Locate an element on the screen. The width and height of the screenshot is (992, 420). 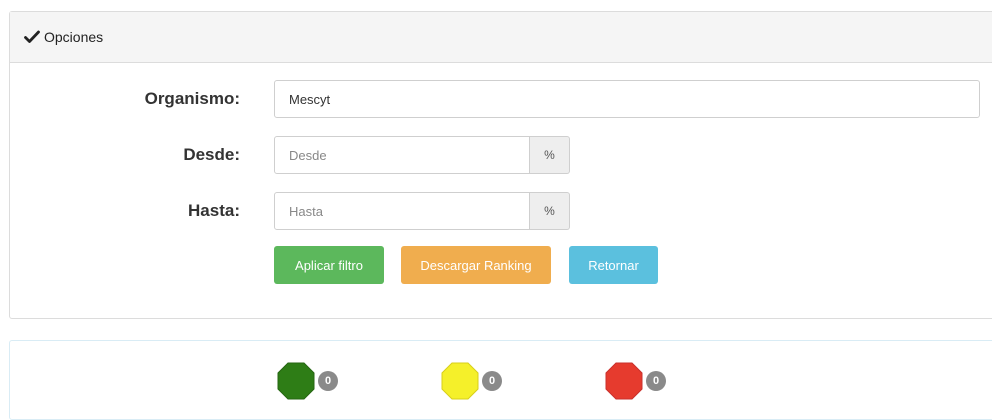
green-octagon-icon is located at coordinates (296, 381).